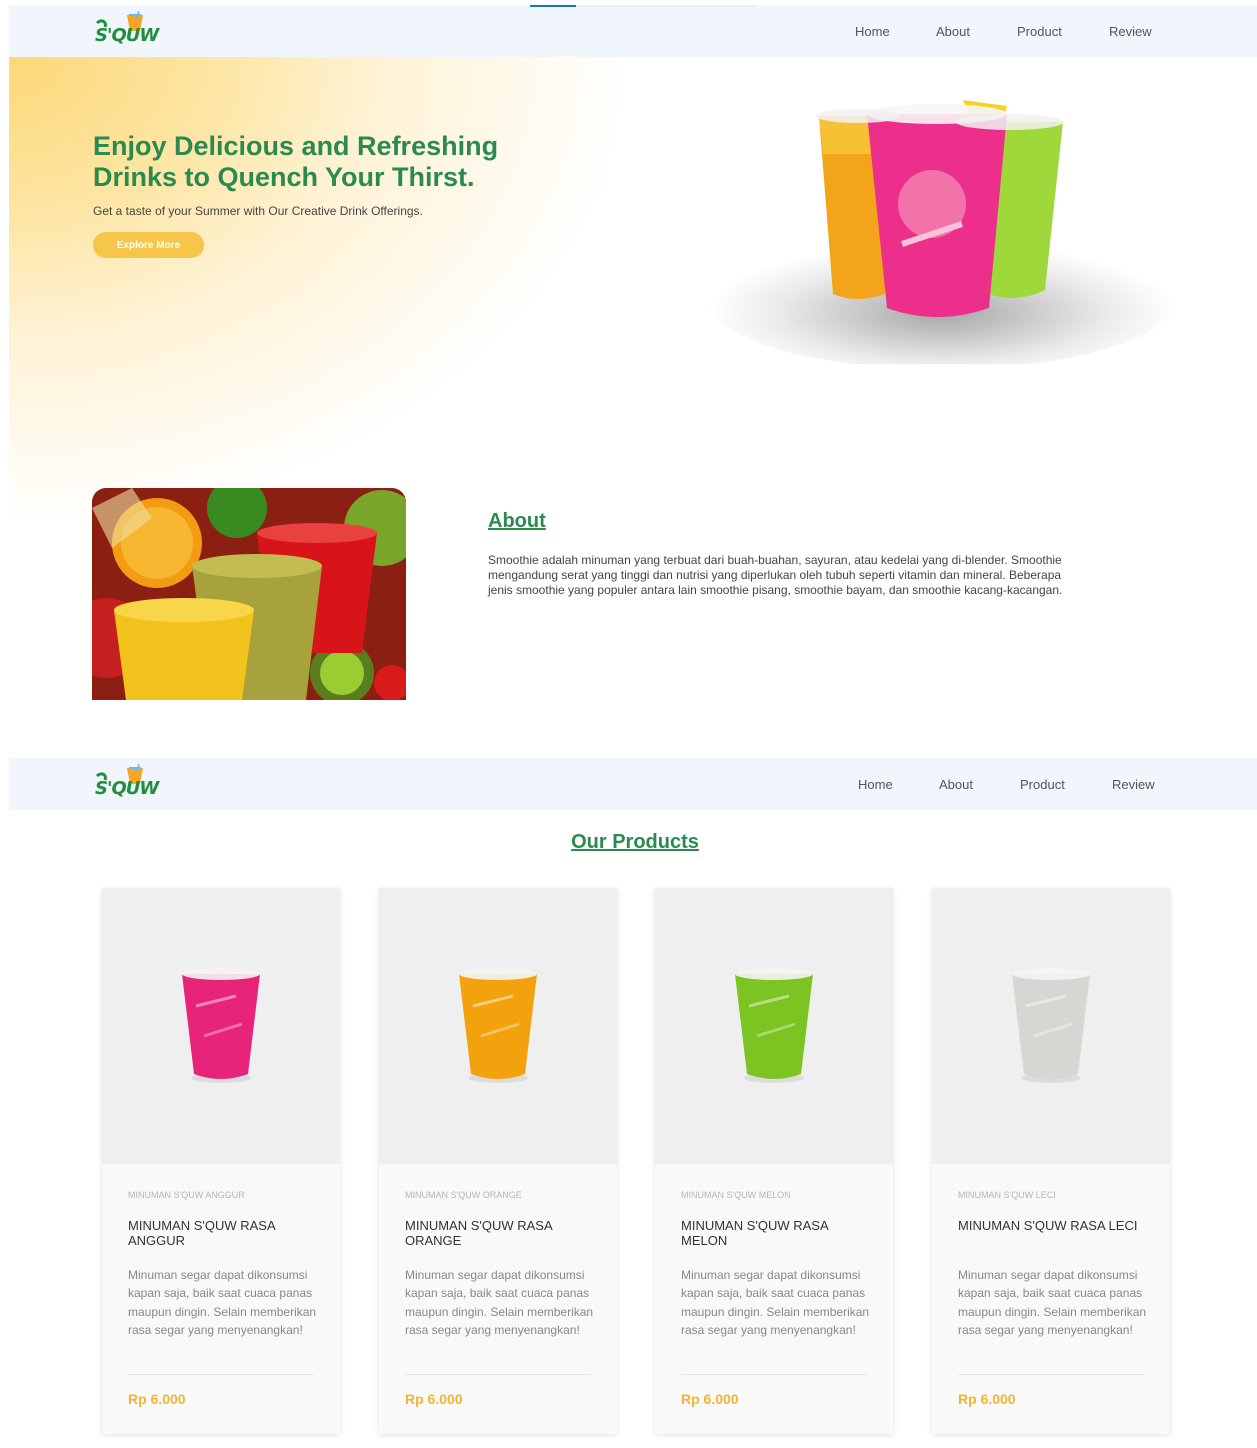 The height and width of the screenshot is (1448, 1257). I want to click on product-title: MINUMAN S'QUW RASA LECI, so click(1053, 1225).